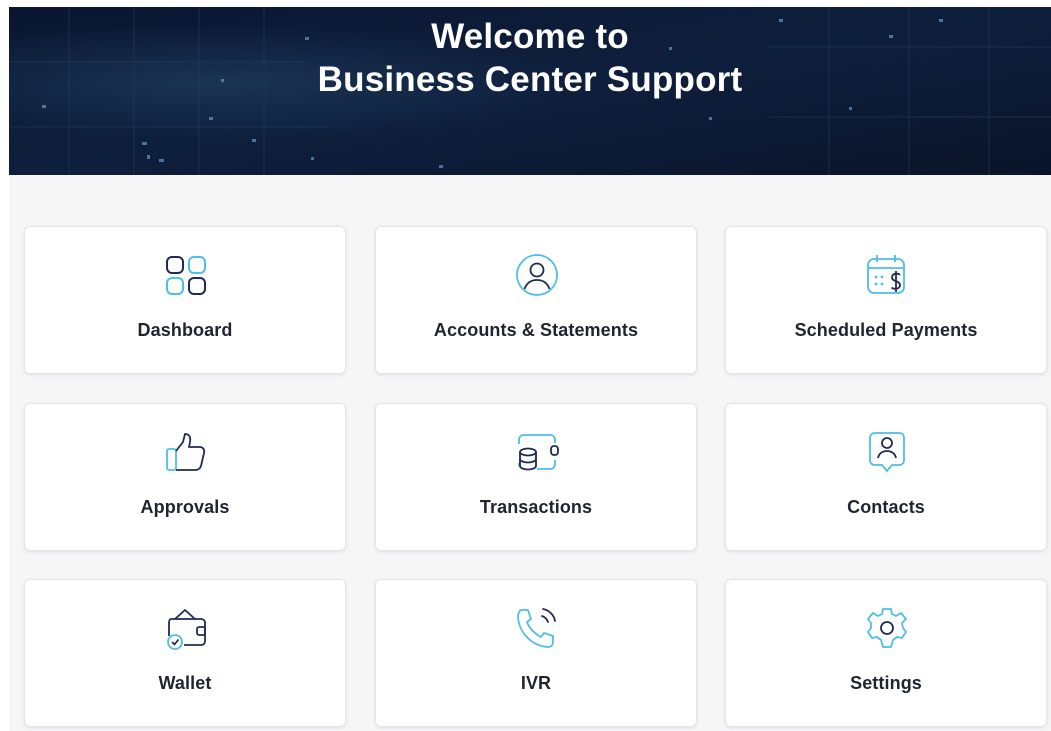 Image resolution: width=1051 pixels, height=731 pixels. Describe the element at coordinates (536, 628) in the screenshot. I see `phone-call-icon` at that location.